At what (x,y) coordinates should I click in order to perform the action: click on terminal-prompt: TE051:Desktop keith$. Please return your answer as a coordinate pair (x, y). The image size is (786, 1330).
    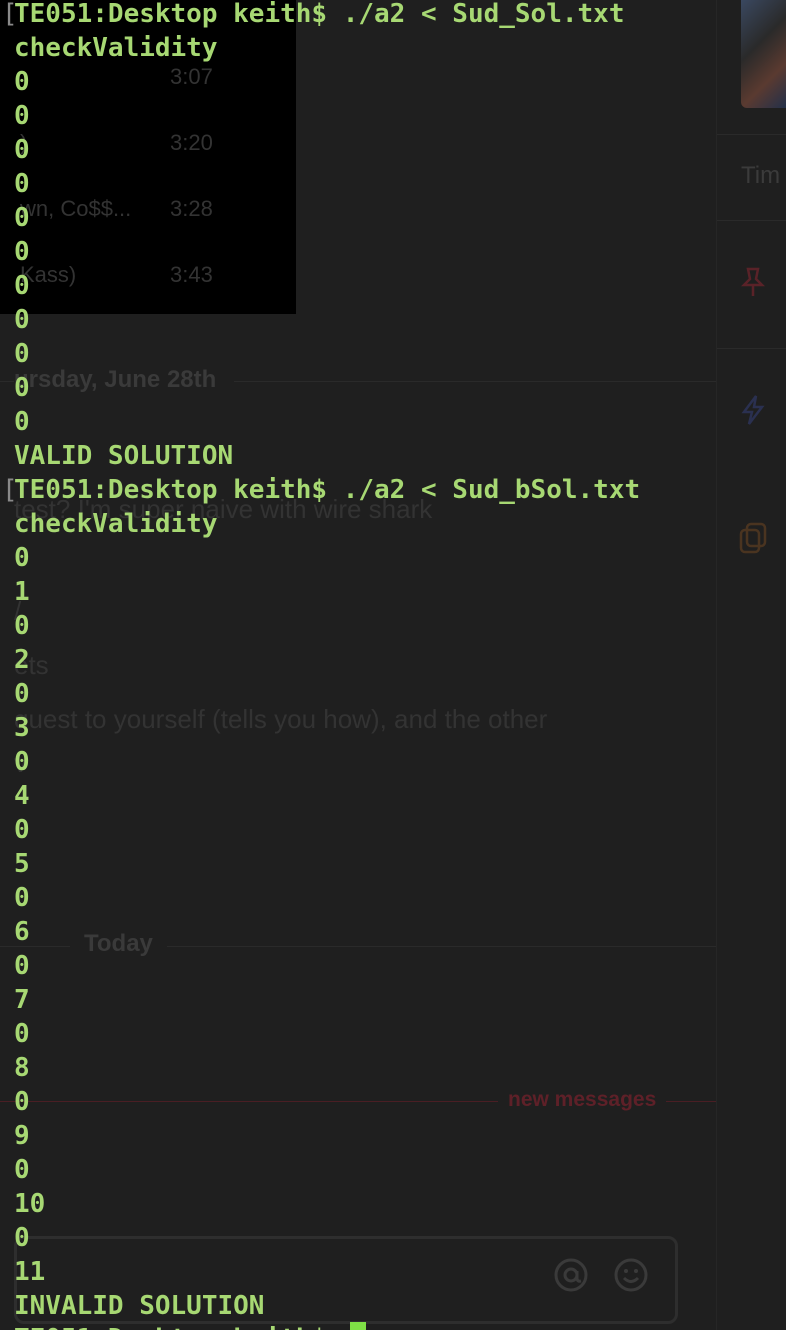
    Looking at the image, I should click on (170, 1326).